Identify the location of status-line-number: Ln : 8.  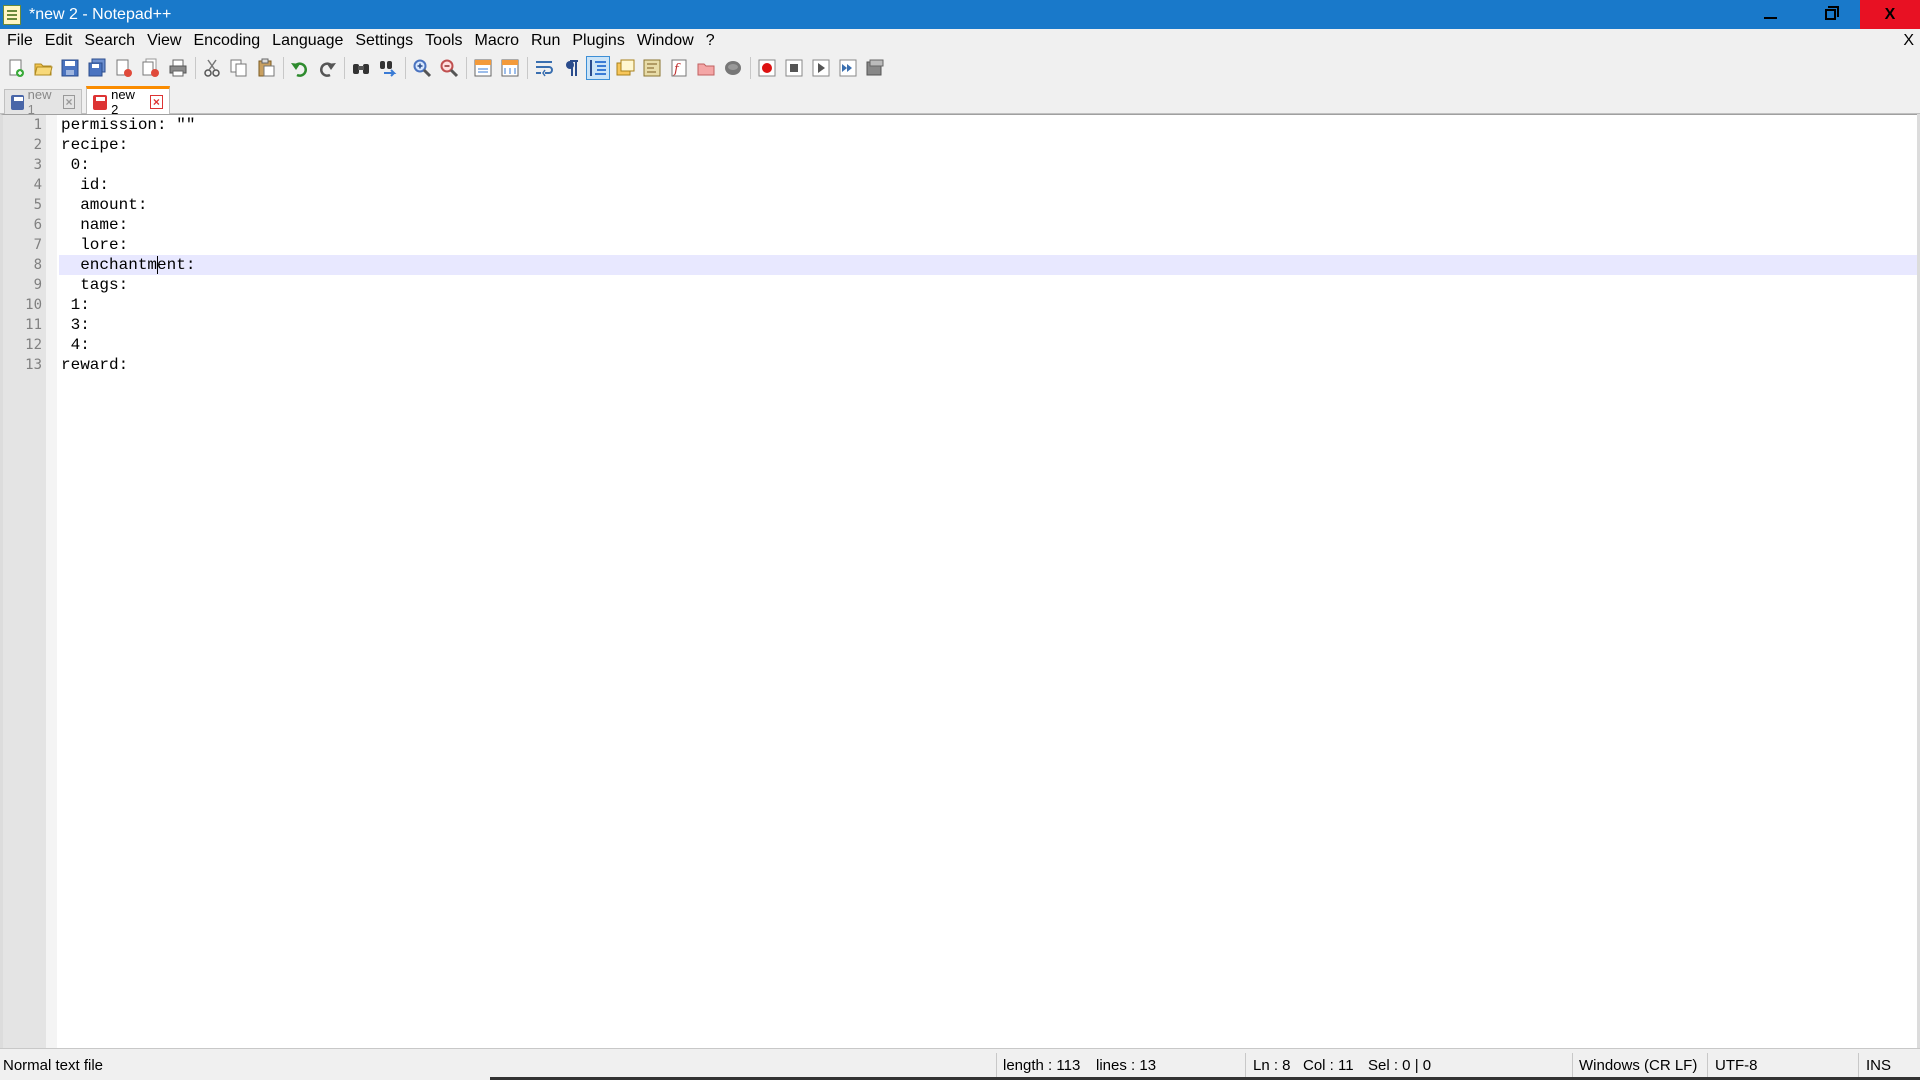
(1272, 1065).